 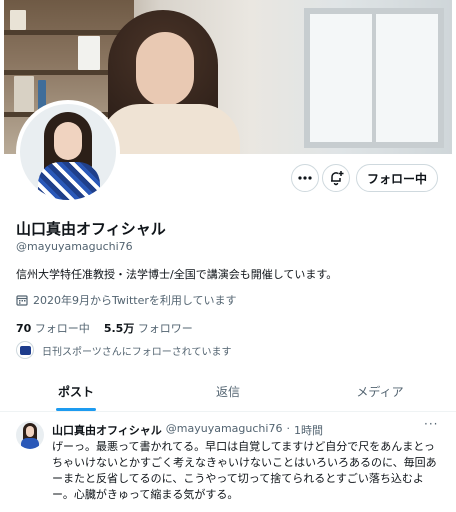 I want to click on profile-handle: @mayuyamaguchi76, so click(x=74, y=246).